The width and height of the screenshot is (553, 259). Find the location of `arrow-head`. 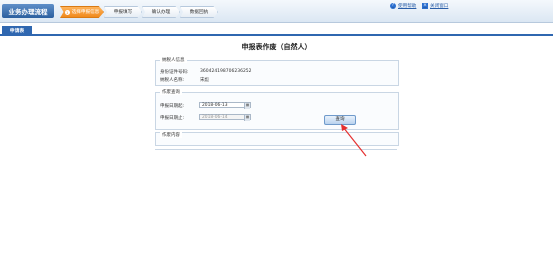

arrow-head is located at coordinates (344, 127).